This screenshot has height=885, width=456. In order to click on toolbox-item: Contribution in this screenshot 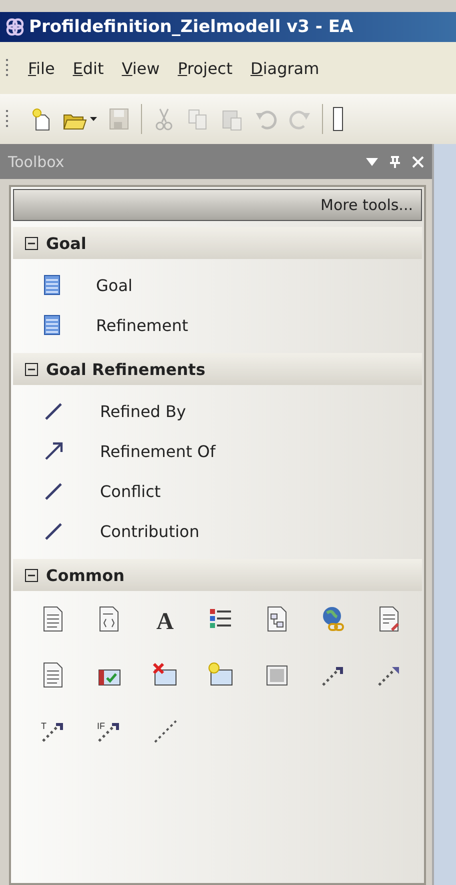, I will do `click(217, 531)`.